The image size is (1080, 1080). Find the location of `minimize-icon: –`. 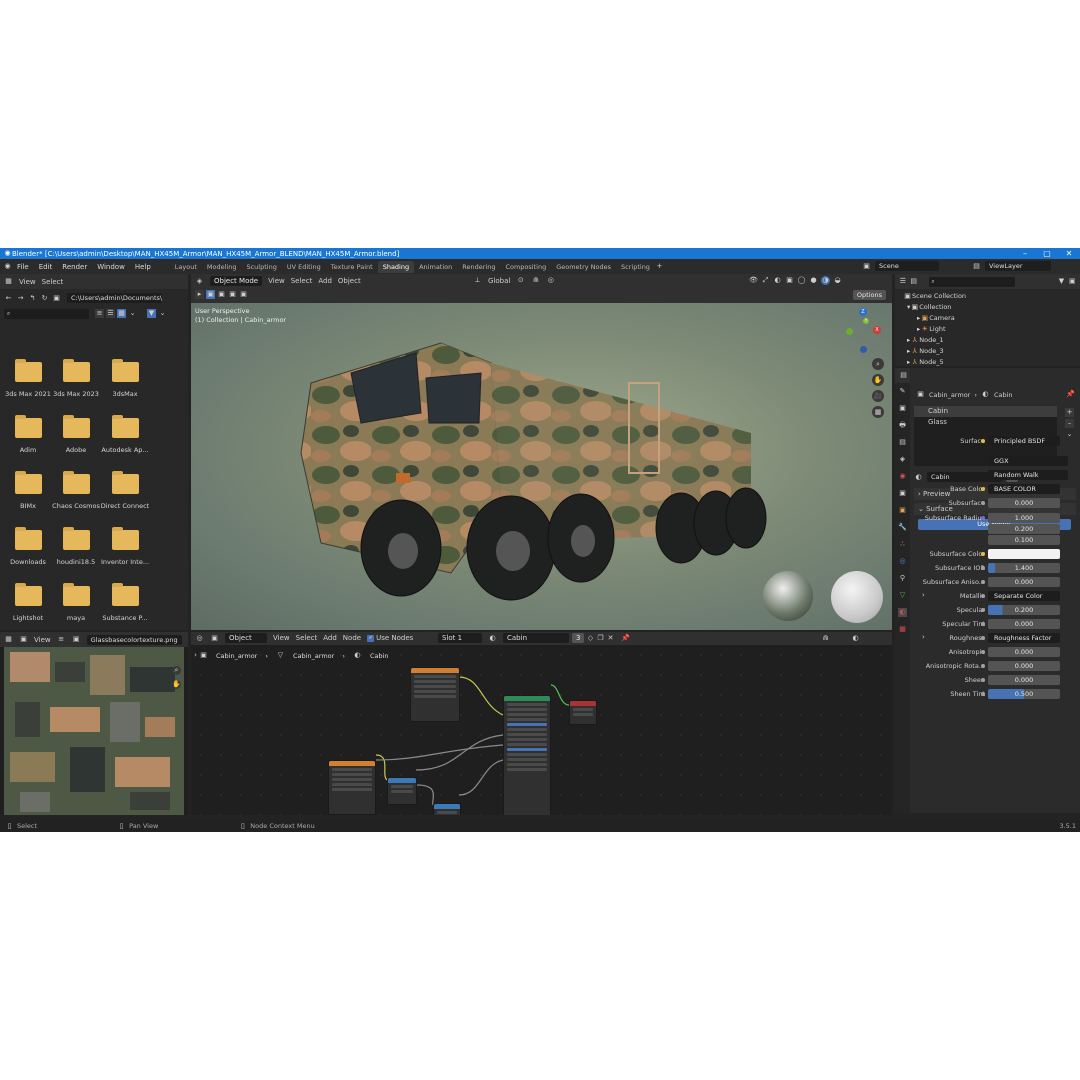

minimize-icon: – is located at coordinates (1025, 253).